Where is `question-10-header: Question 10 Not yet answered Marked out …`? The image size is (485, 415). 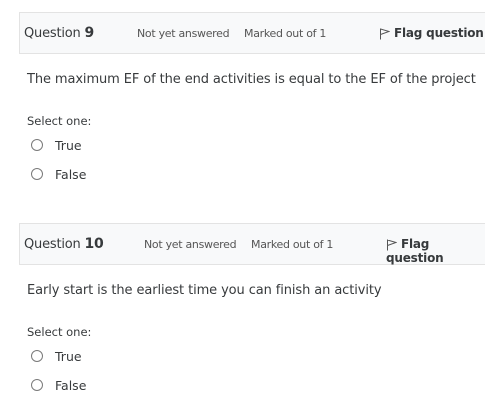 question-10-header: Question 10 Not yet answered Marked out … is located at coordinates (252, 244).